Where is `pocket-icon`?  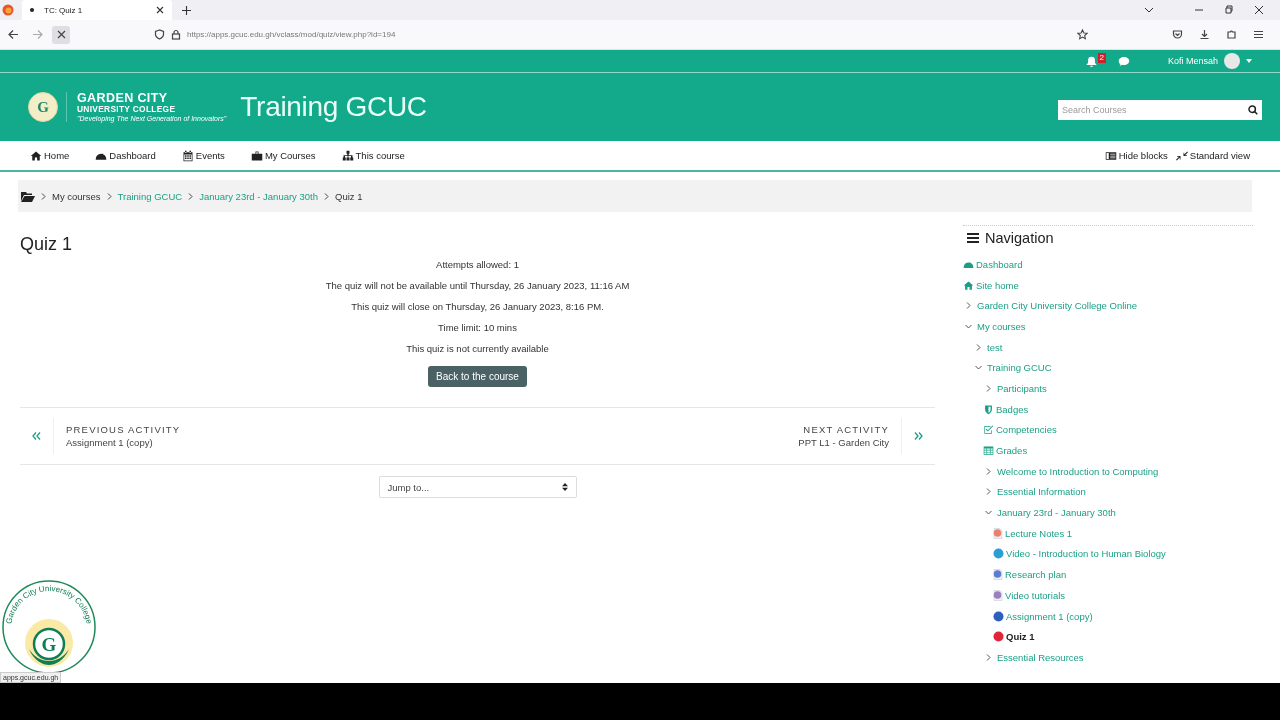 pocket-icon is located at coordinates (1177, 34).